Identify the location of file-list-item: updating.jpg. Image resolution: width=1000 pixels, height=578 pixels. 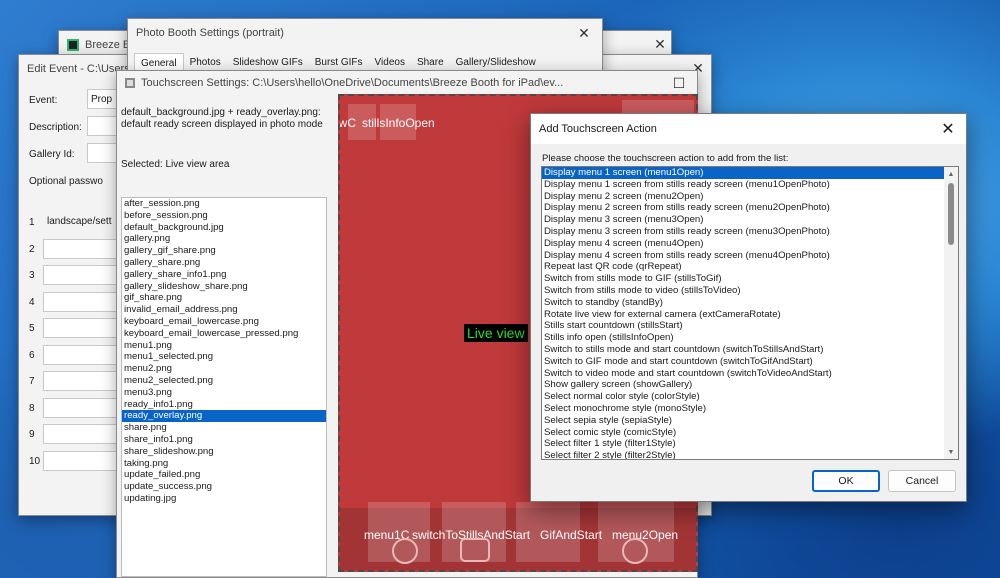
(224, 499).